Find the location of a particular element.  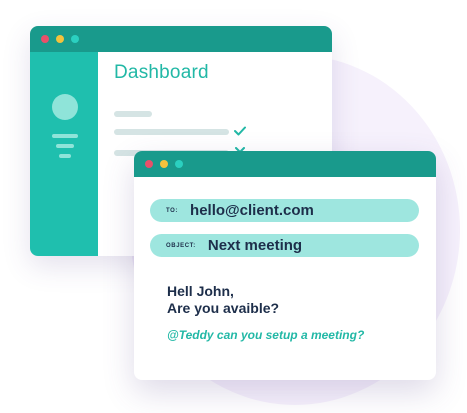

avatar is located at coordinates (65, 107).